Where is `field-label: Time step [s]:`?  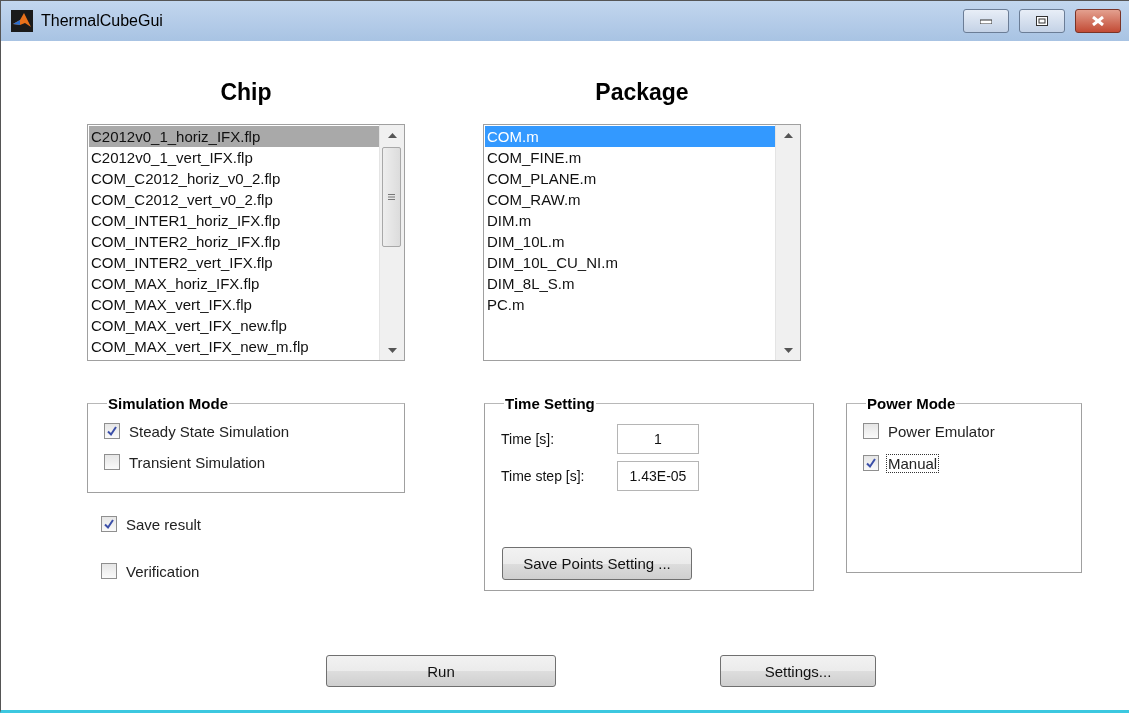
field-label: Time step [s]: is located at coordinates (543, 475).